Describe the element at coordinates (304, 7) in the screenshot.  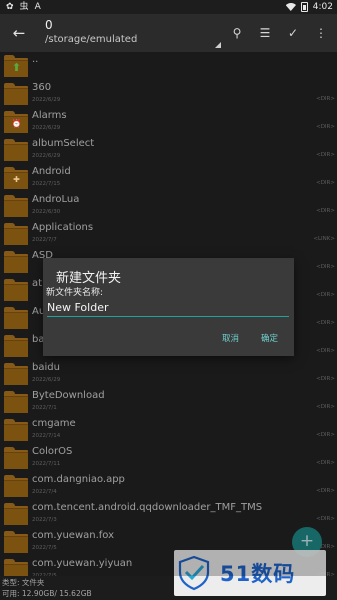
I see `battery-icon` at that location.